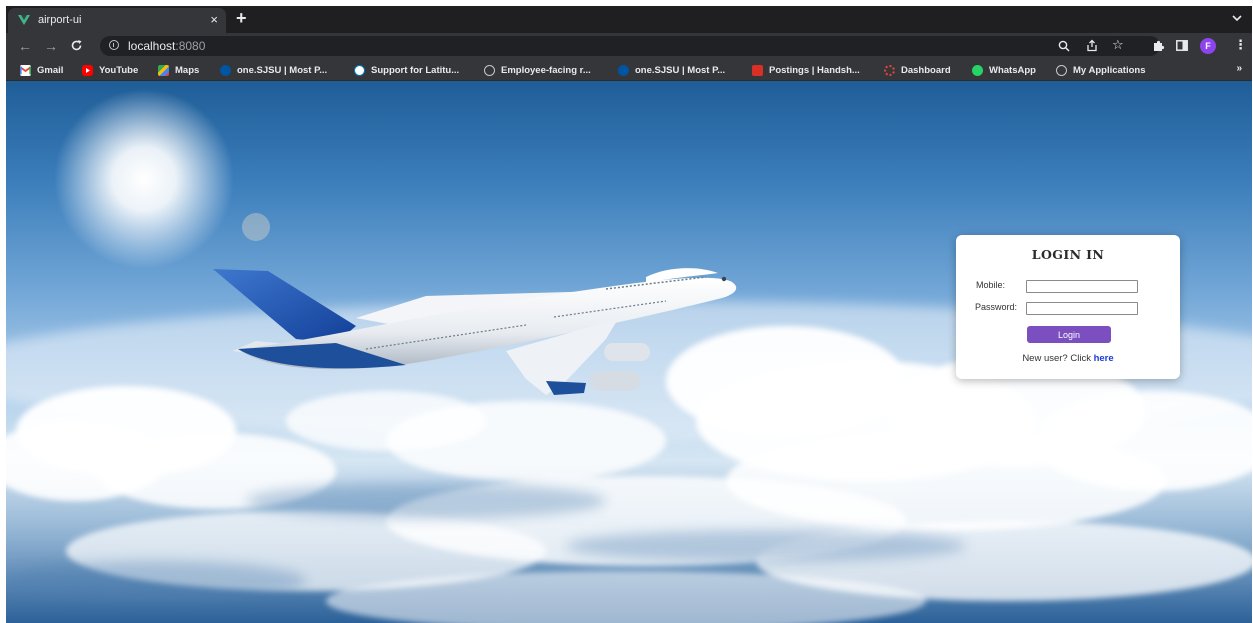 Image resolution: width=1253 pixels, height=623 pixels. I want to click on password-input, so click(1082, 308).